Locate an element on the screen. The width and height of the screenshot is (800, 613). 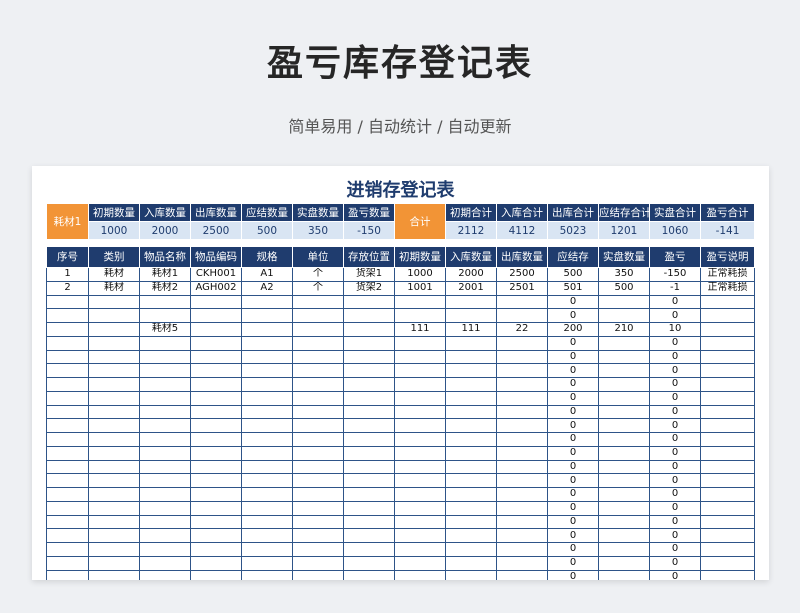
table-cell: 个 is located at coordinates (318, 274).